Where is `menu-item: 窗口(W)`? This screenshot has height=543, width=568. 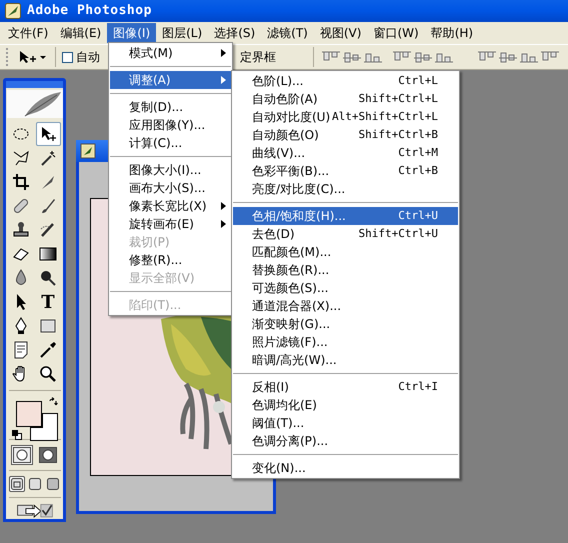 menu-item: 窗口(W) is located at coordinates (396, 33).